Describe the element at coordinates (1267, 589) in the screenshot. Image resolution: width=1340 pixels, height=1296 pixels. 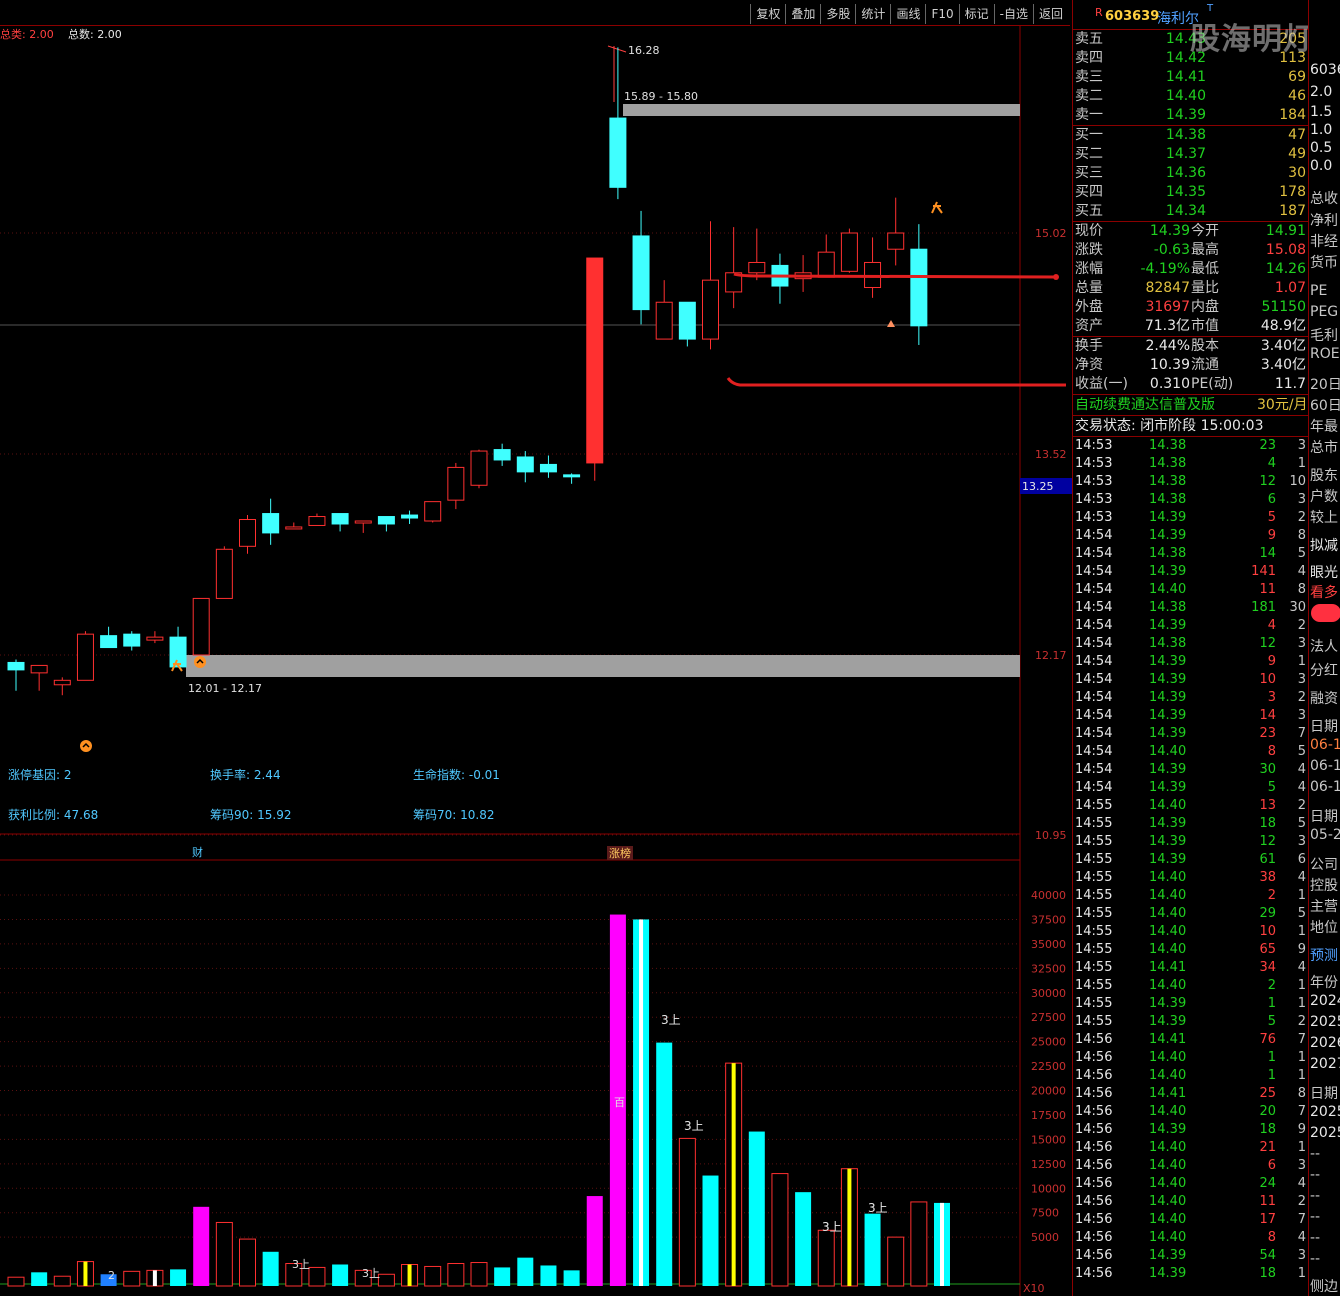
I see `trade-volume: 11` at that location.